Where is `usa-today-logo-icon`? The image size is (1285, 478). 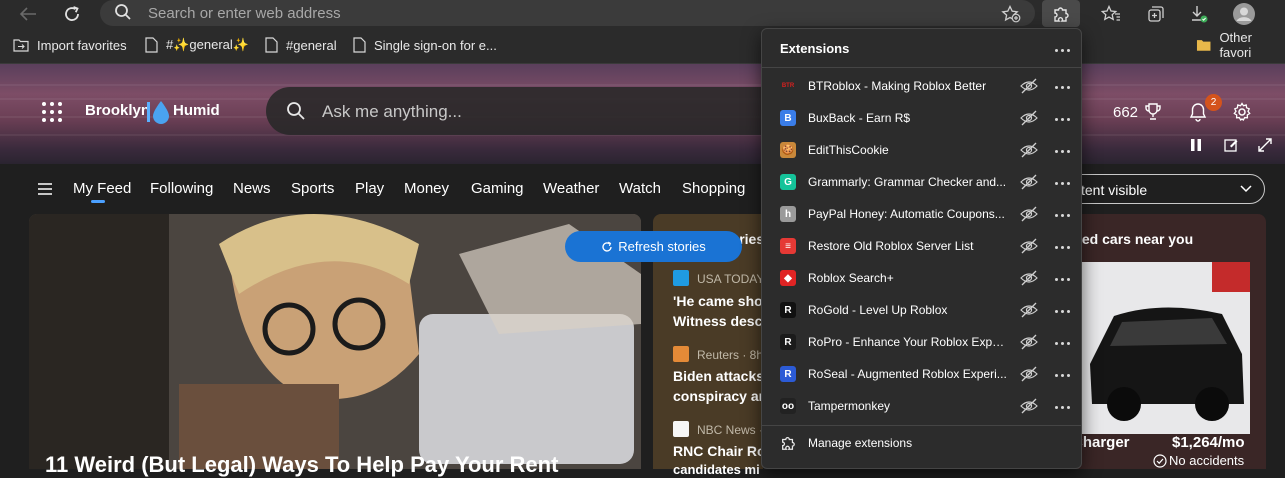
usa-today-logo-icon is located at coordinates (681, 278).